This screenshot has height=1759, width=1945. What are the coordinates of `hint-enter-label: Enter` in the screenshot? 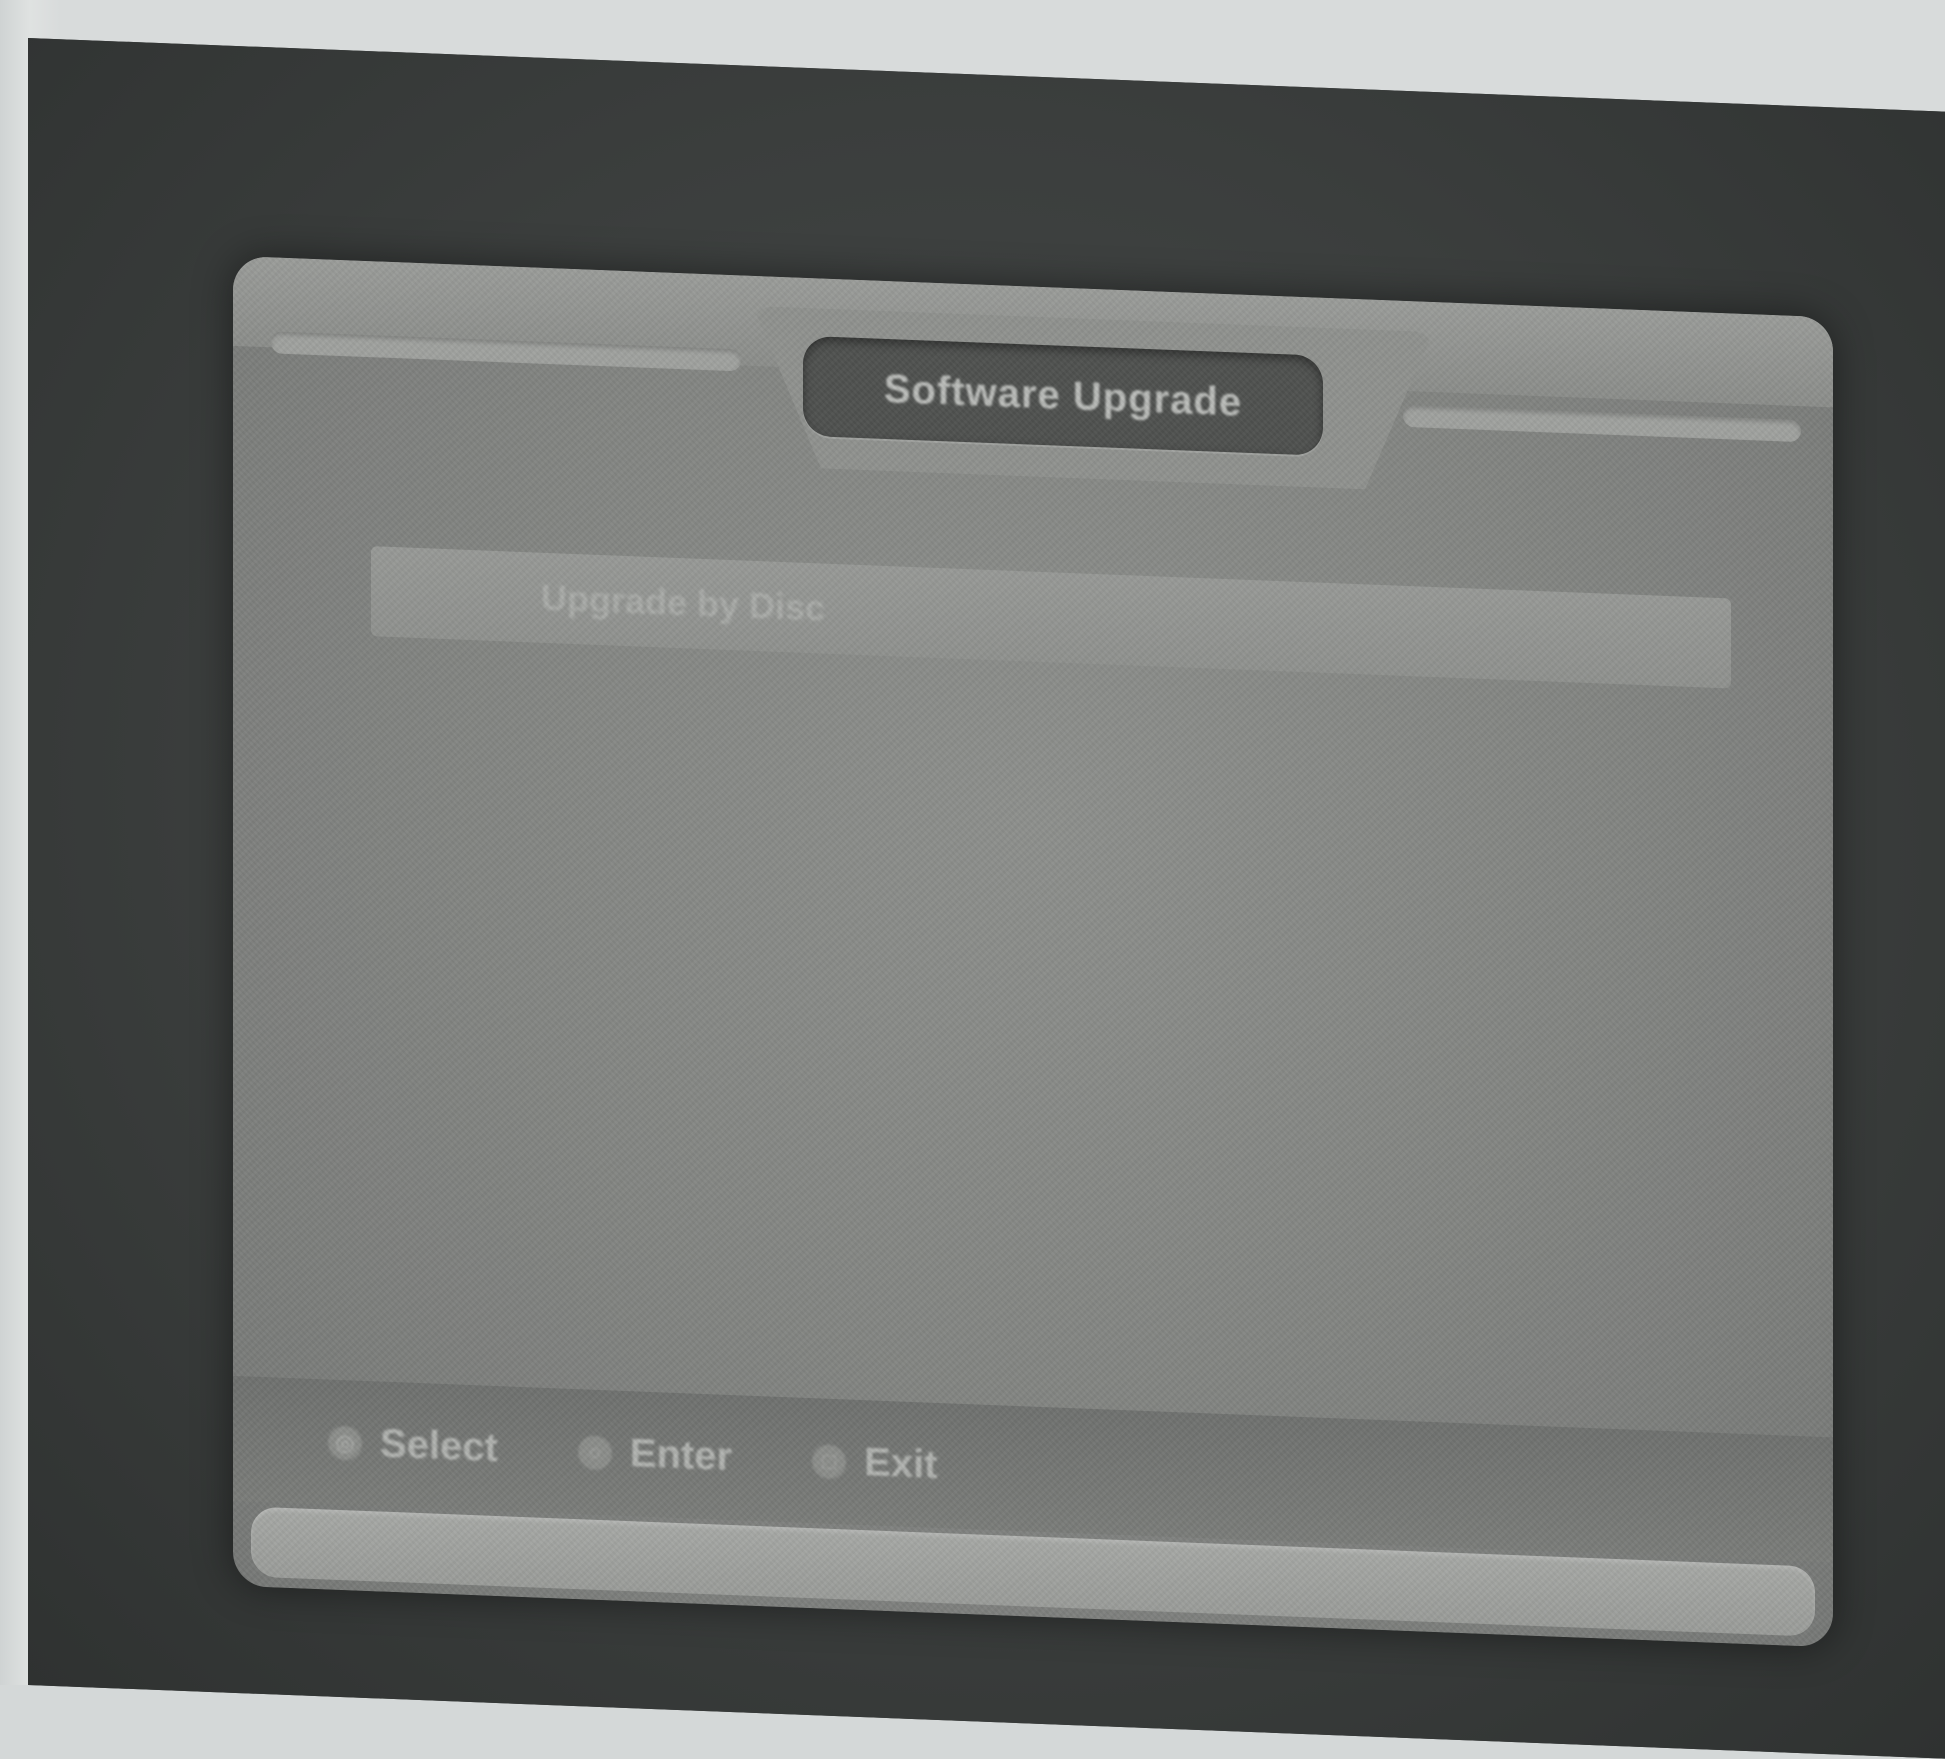 It's located at (681, 1455).